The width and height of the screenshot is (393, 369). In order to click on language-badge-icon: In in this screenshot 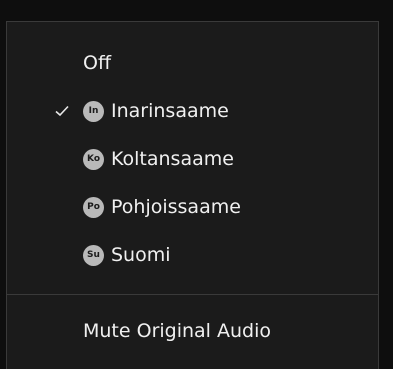, I will do `click(93, 111)`.